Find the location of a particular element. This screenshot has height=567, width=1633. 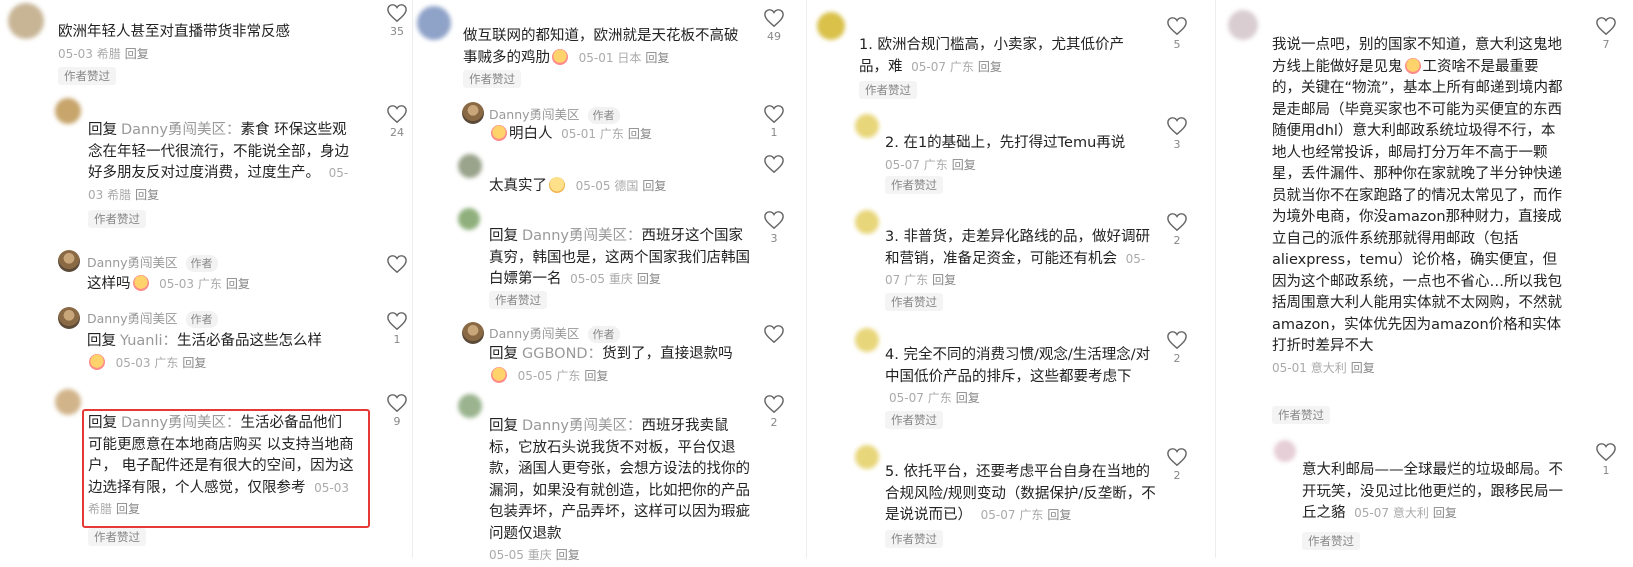

like-button: 49 is located at coordinates (774, 25).